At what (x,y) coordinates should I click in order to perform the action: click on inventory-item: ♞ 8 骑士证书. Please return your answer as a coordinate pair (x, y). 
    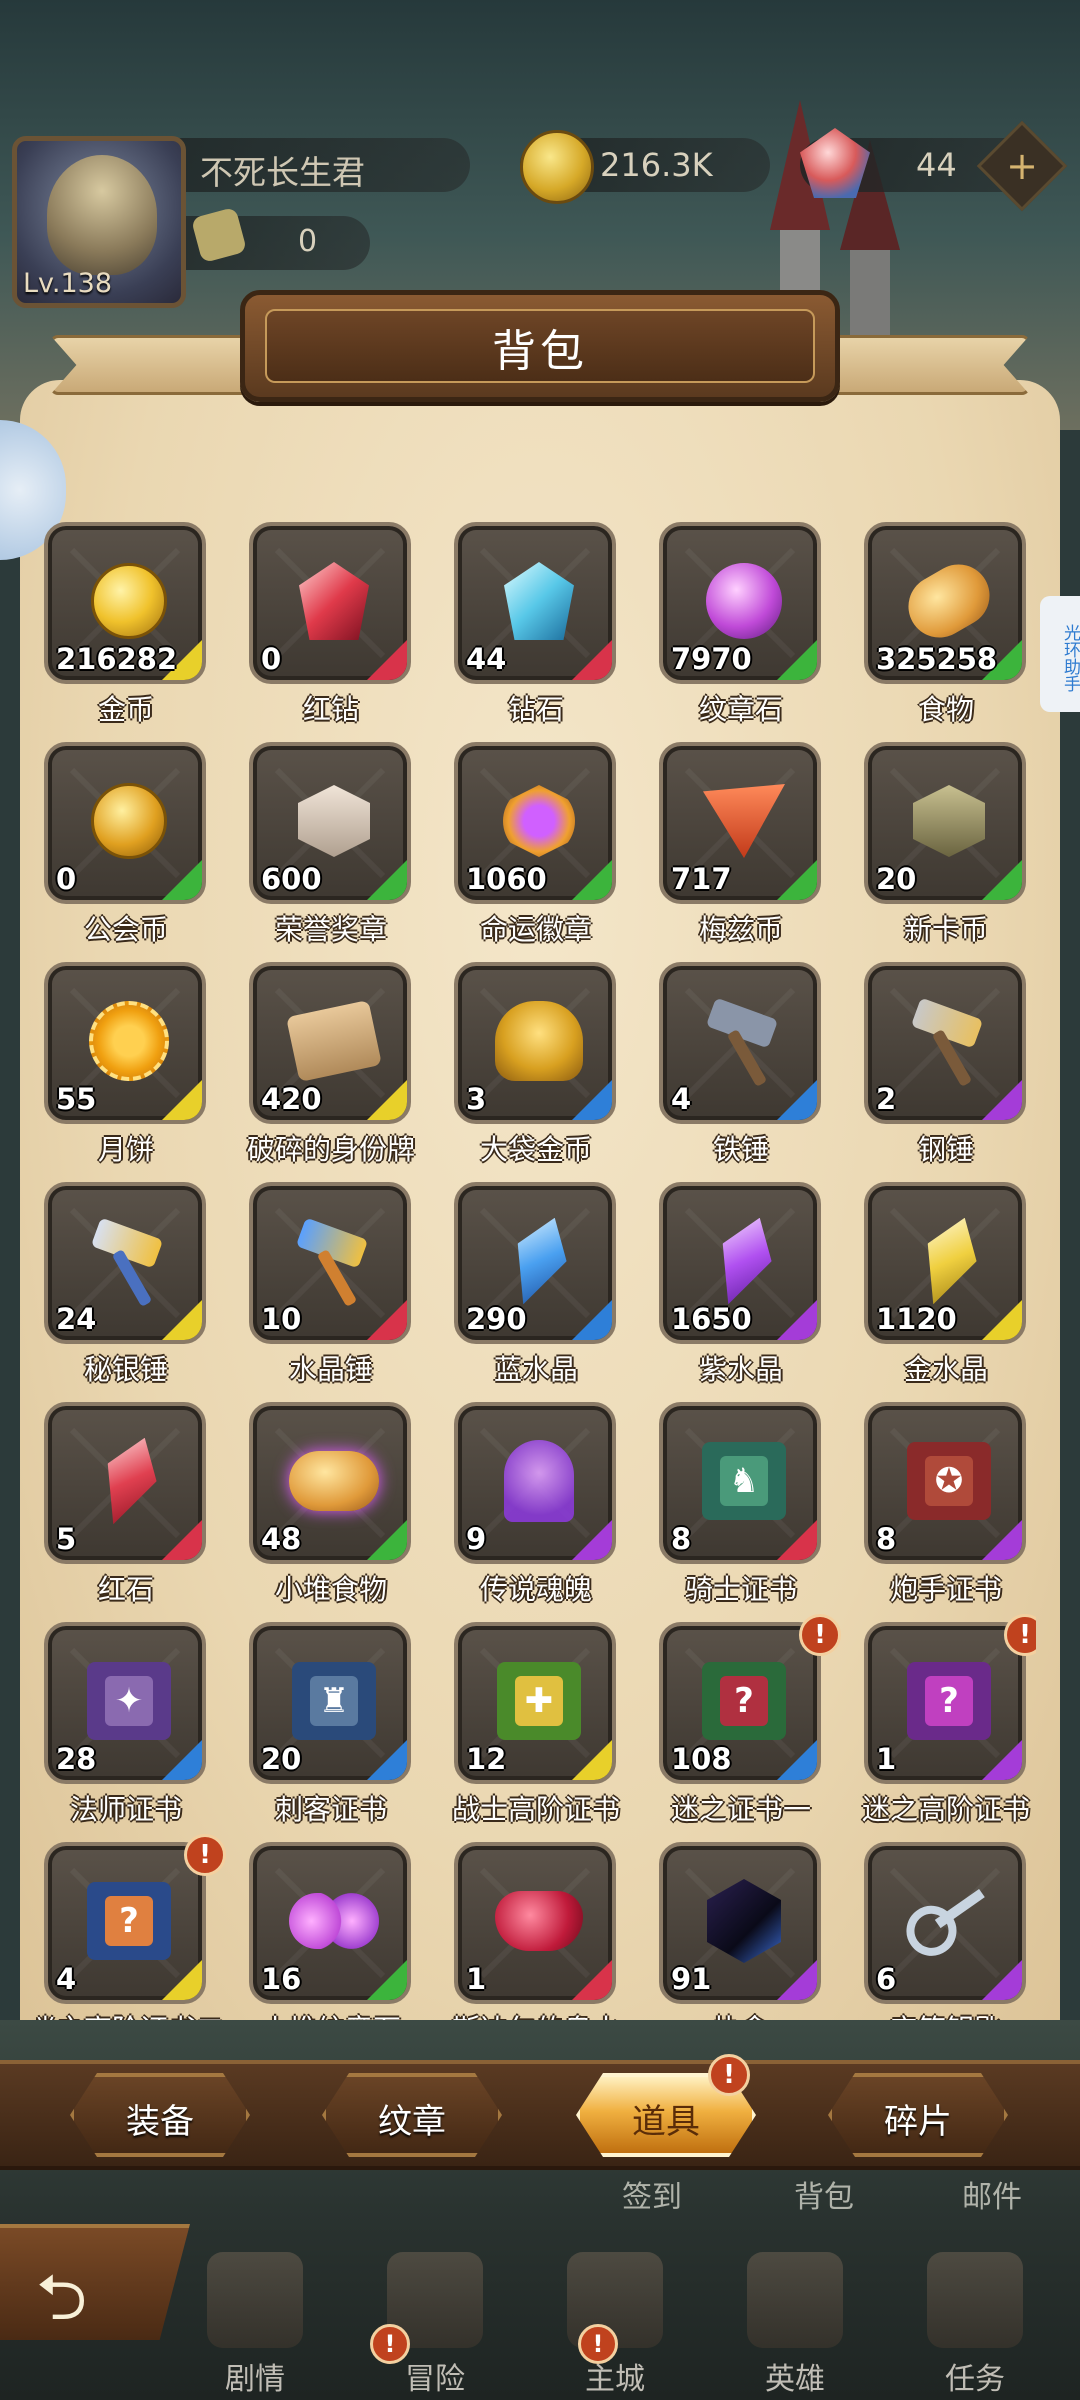
    Looking at the image, I should click on (753, 1512).